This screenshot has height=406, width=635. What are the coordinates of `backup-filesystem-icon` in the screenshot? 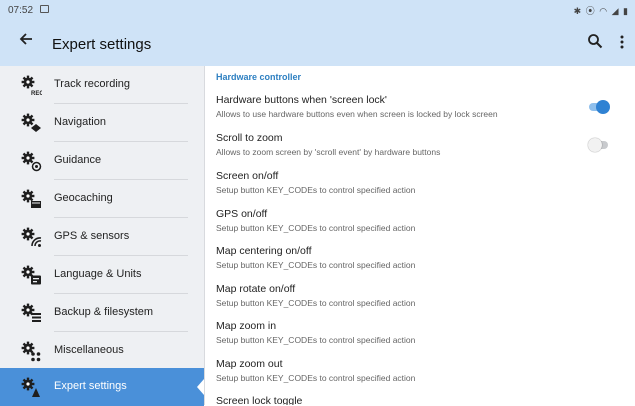 It's located at (31, 312).